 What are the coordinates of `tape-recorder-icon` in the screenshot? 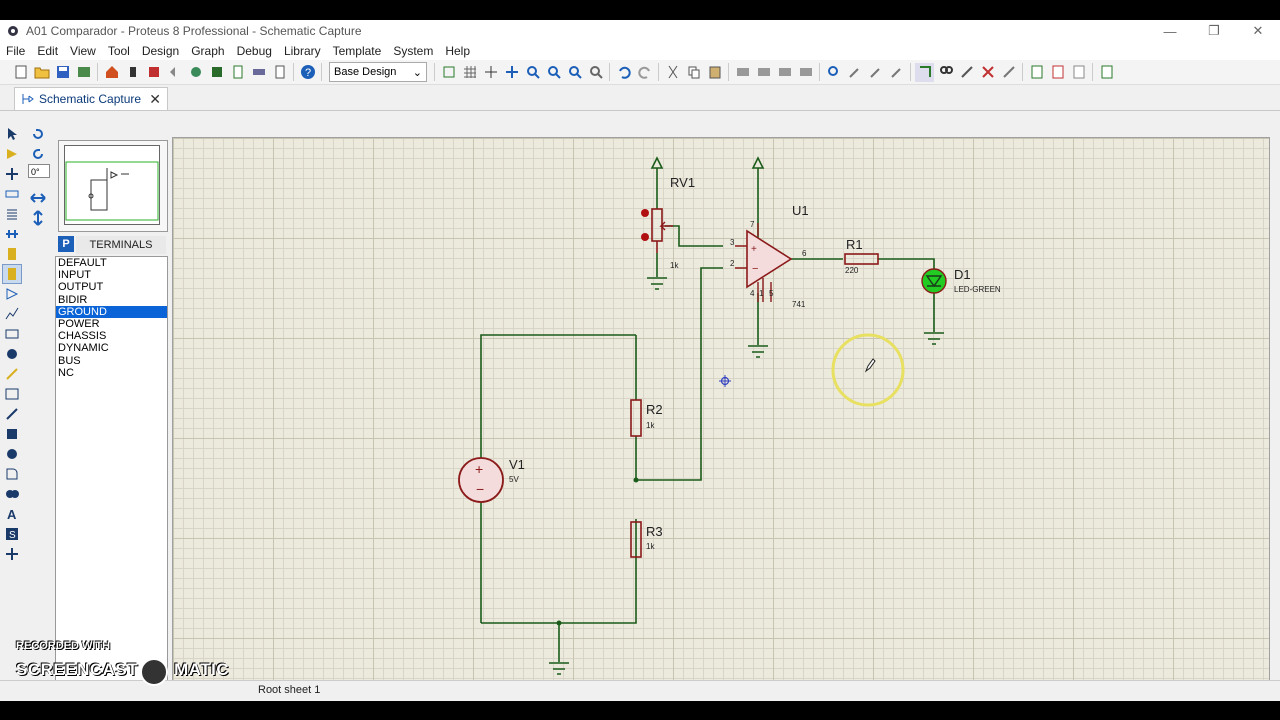 It's located at (12, 334).